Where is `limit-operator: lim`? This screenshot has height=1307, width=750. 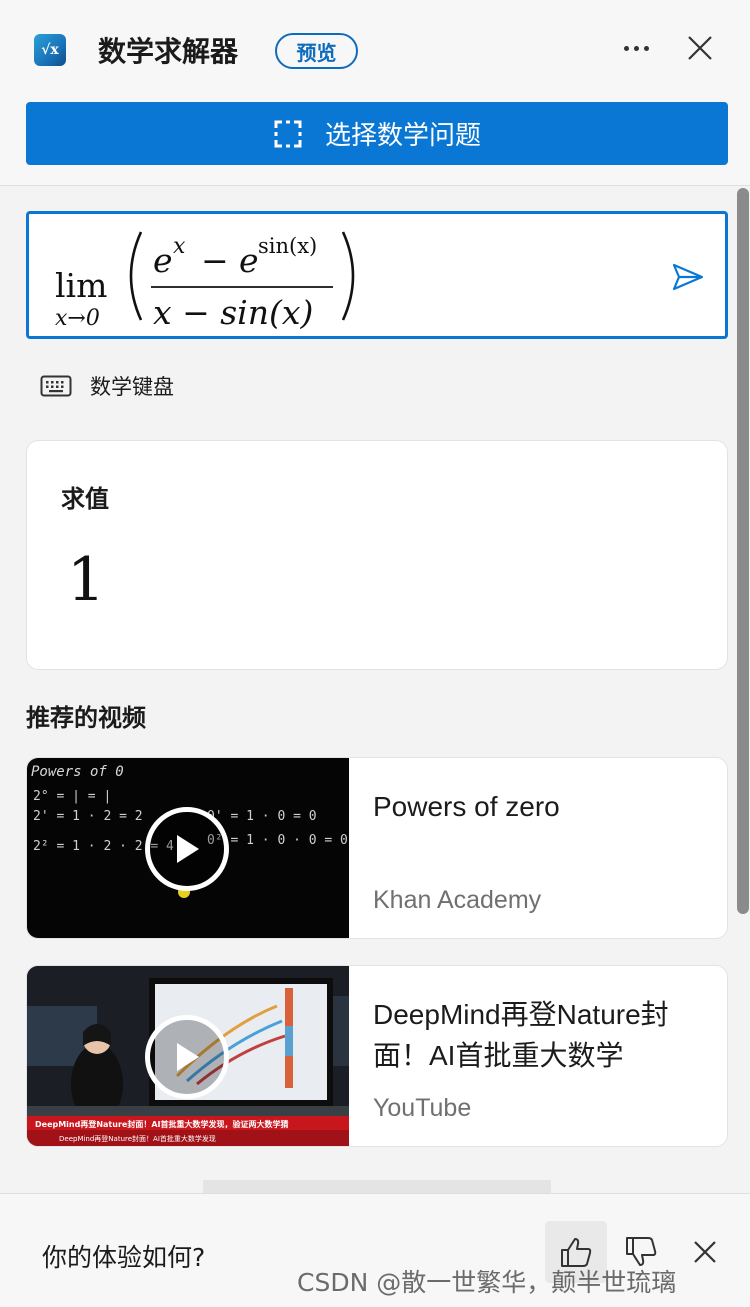
limit-operator: lim is located at coordinates (81, 285).